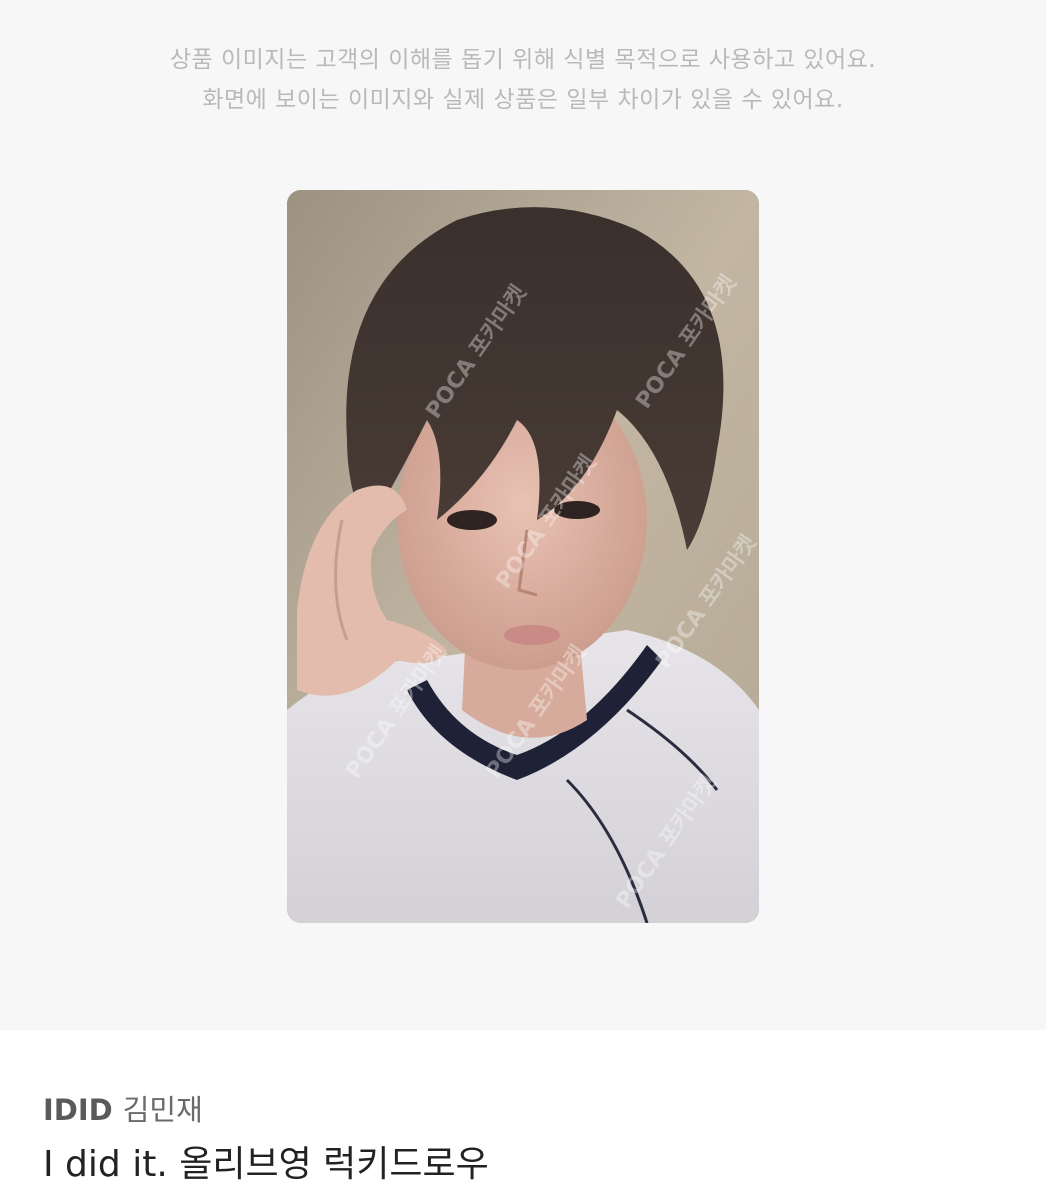 The image size is (1046, 1200). What do you see at coordinates (266, 1164) in the screenshot?
I see `product-title: I did it. 올리브영 럭키드로우` at bounding box center [266, 1164].